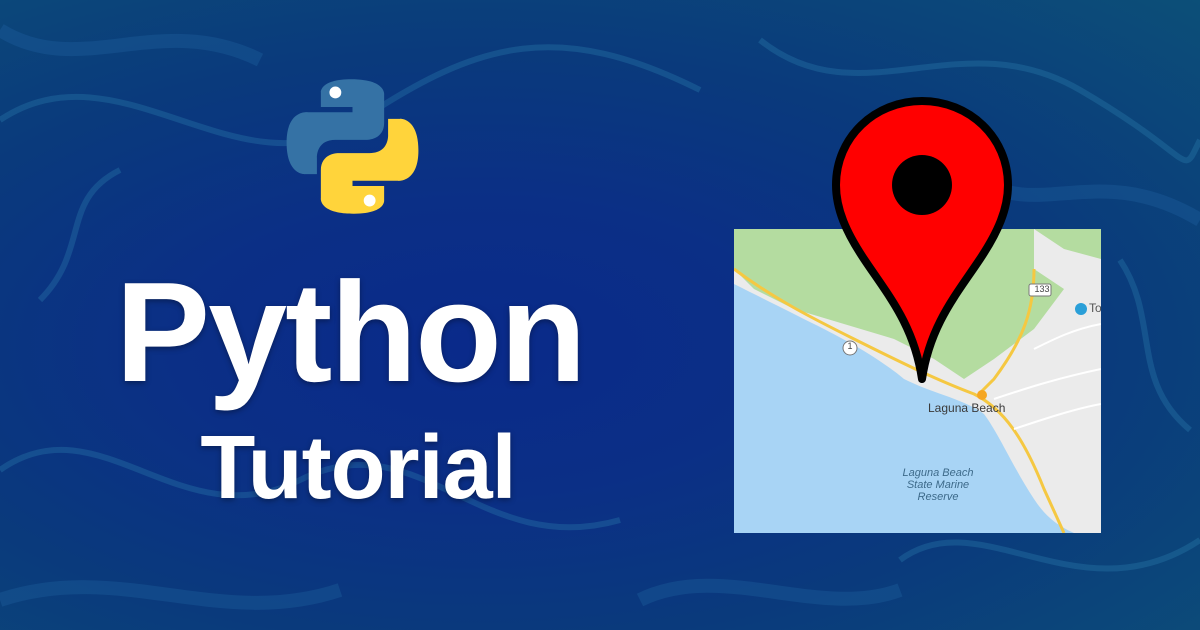  What do you see at coordinates (982, 395) in the screenshot?
I see `town-marker-icon` at bounding box center [982, 395].